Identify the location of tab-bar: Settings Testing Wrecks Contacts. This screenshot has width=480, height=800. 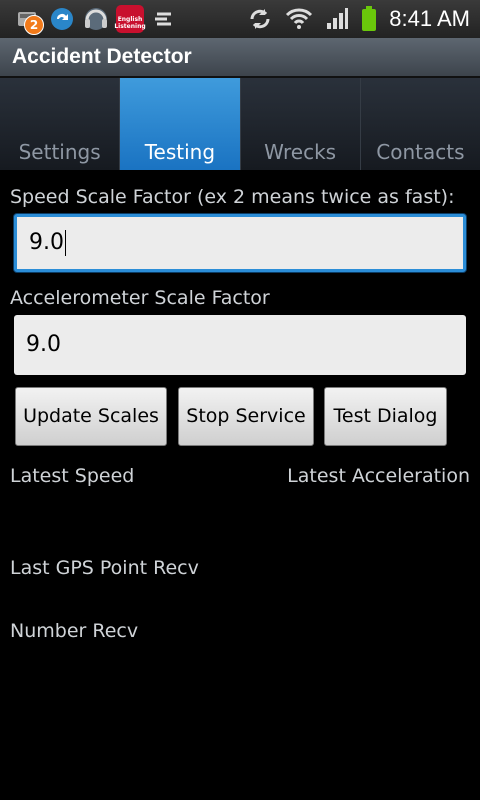
(240, 123).